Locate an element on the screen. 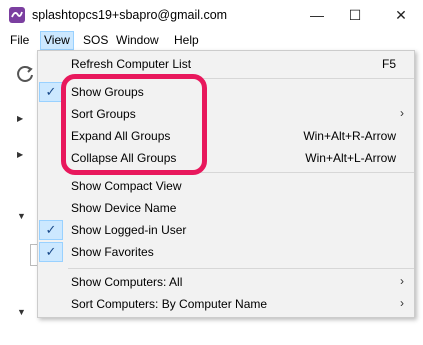  menu-view: View is located at coordinates (57, 40).